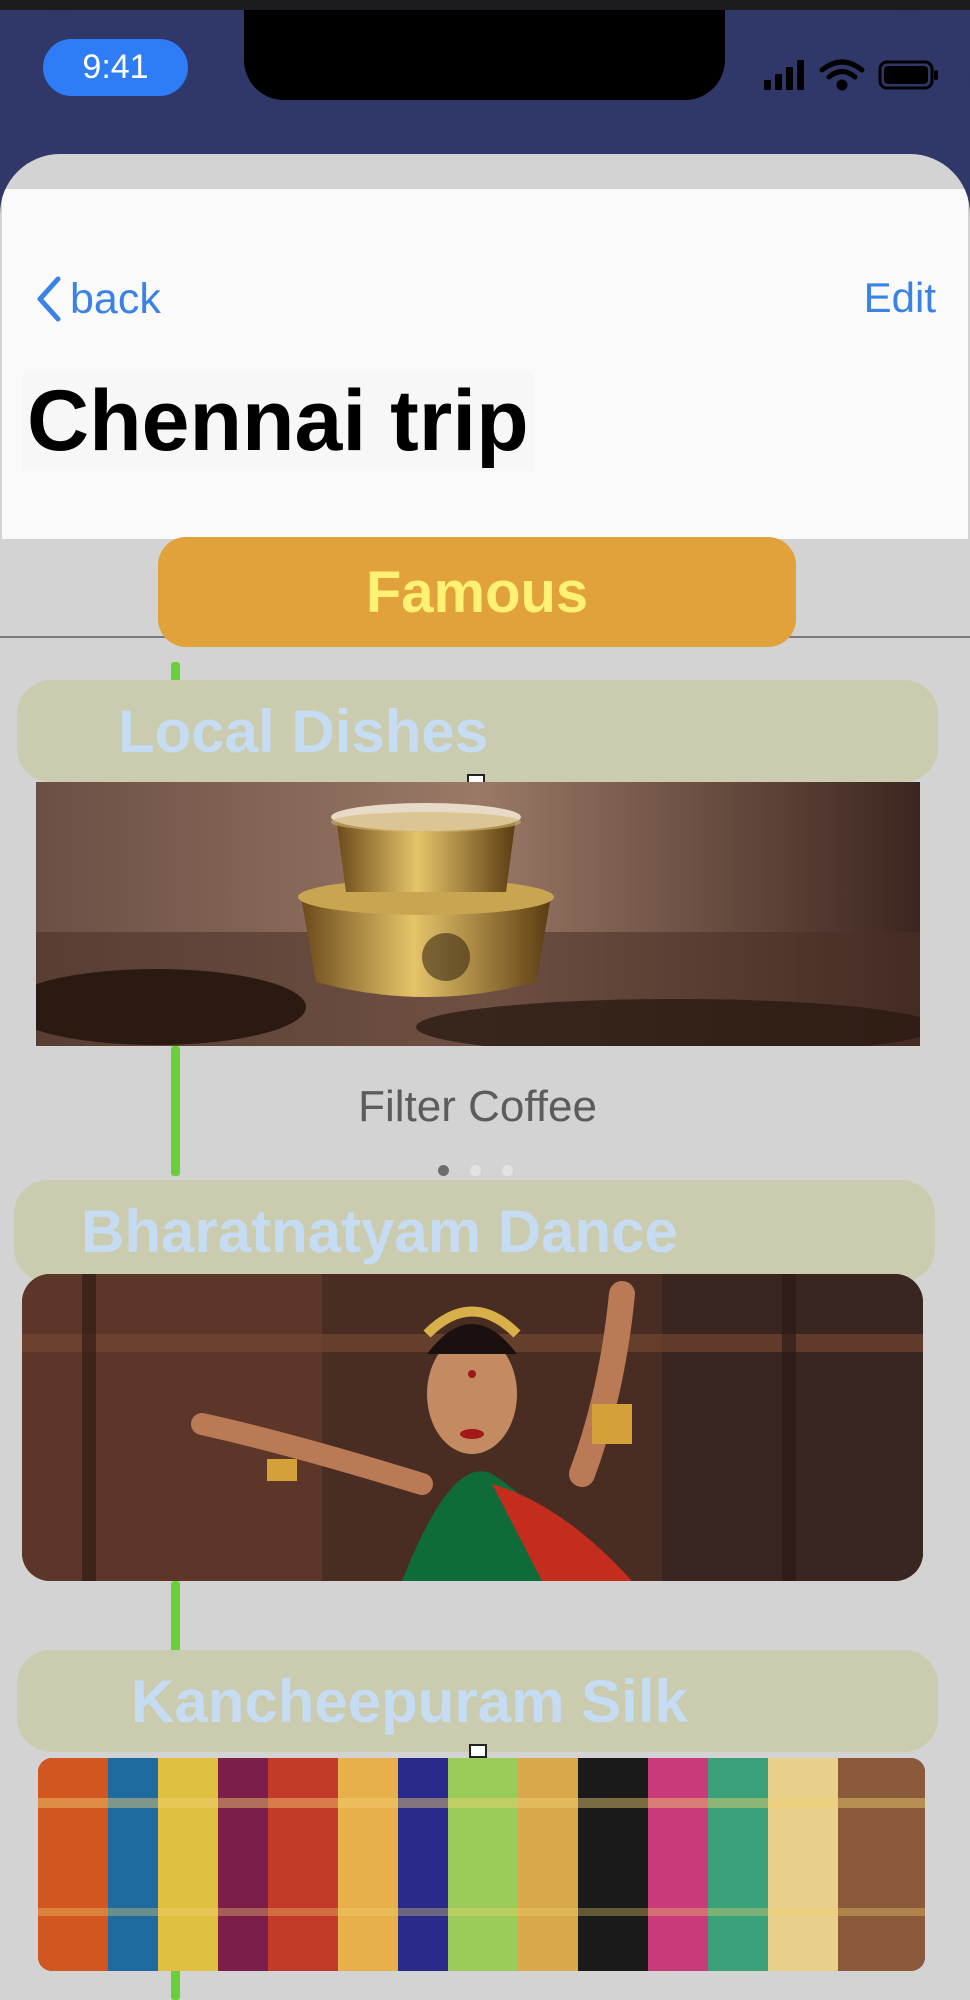  I want to click on tab-famous: Famous, so click(477, 592).